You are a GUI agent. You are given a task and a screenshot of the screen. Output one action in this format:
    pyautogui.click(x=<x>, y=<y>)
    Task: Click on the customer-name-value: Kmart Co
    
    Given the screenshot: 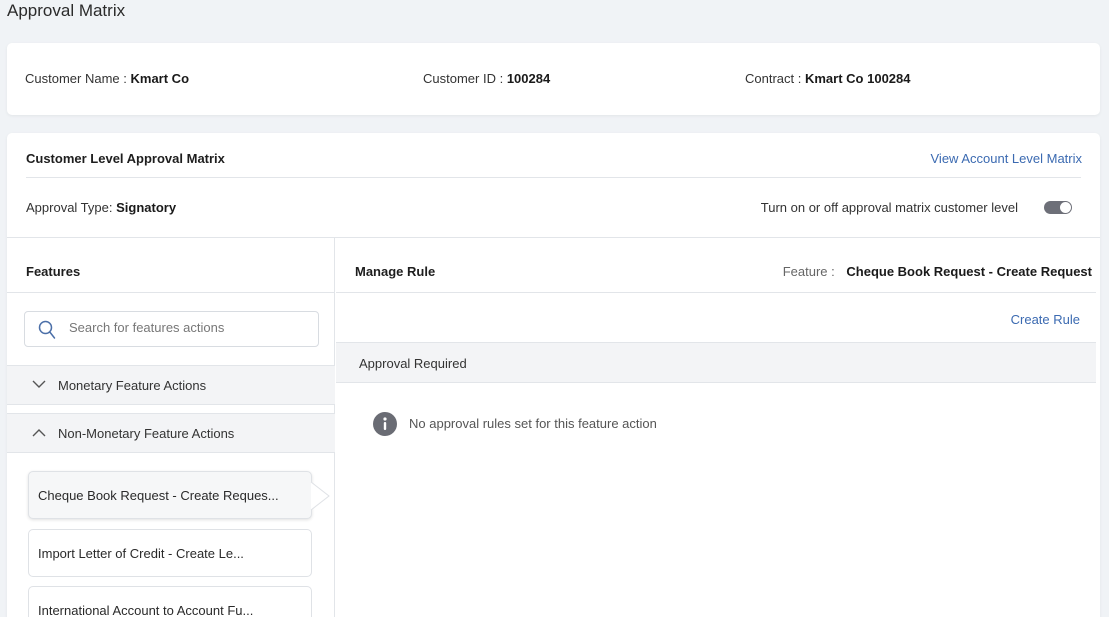 What is the action you would take?
    pyautogui.click(x=160, y=78)
    